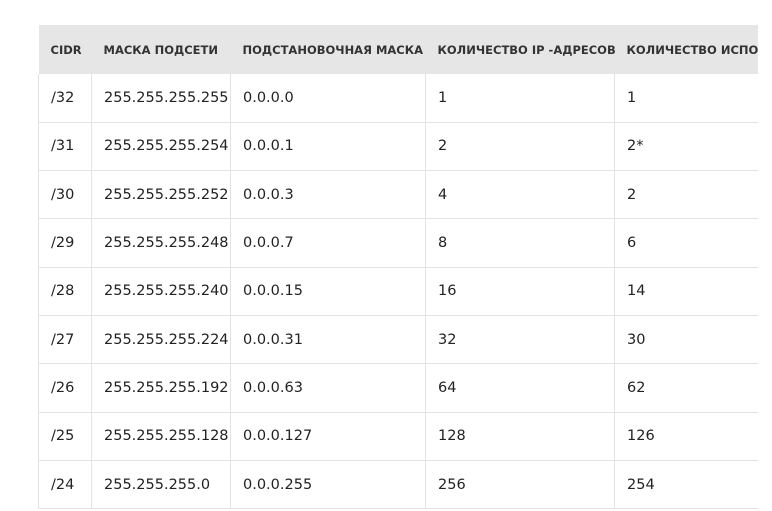  What do you see at coordinates (333, 49) in the screenshot?
I see `header-wildcard-mask: ПОДСТАНОВОЧНАЯ МАСКА` at bounding box center [333, 49].